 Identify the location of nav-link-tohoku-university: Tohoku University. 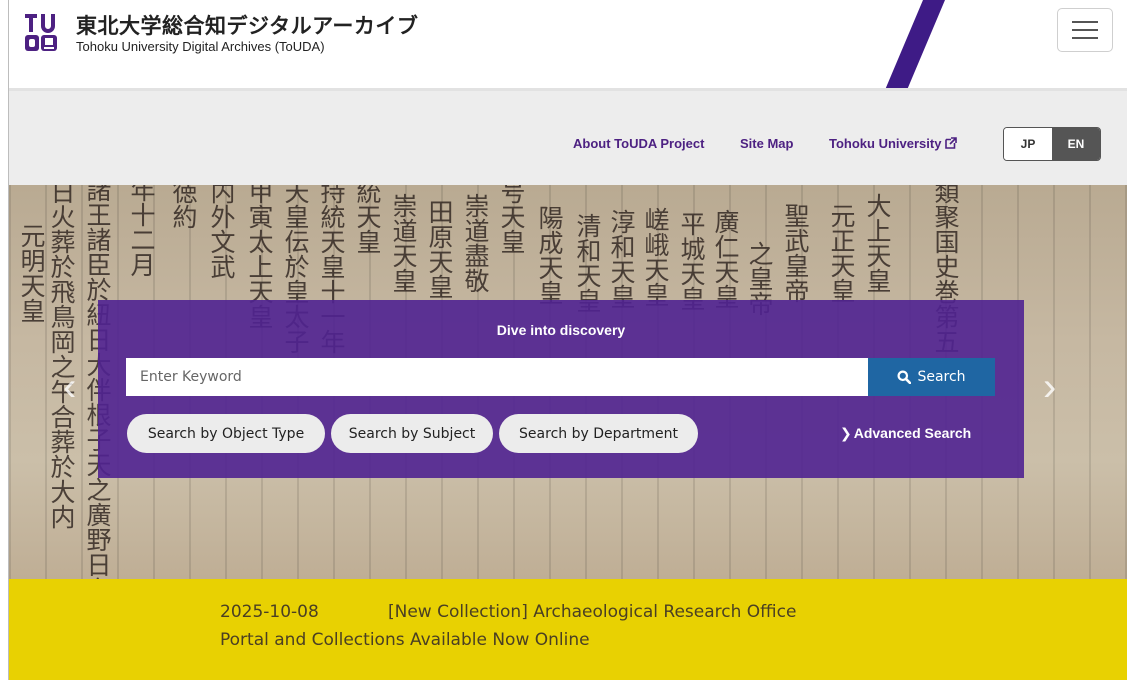
(893, 143).